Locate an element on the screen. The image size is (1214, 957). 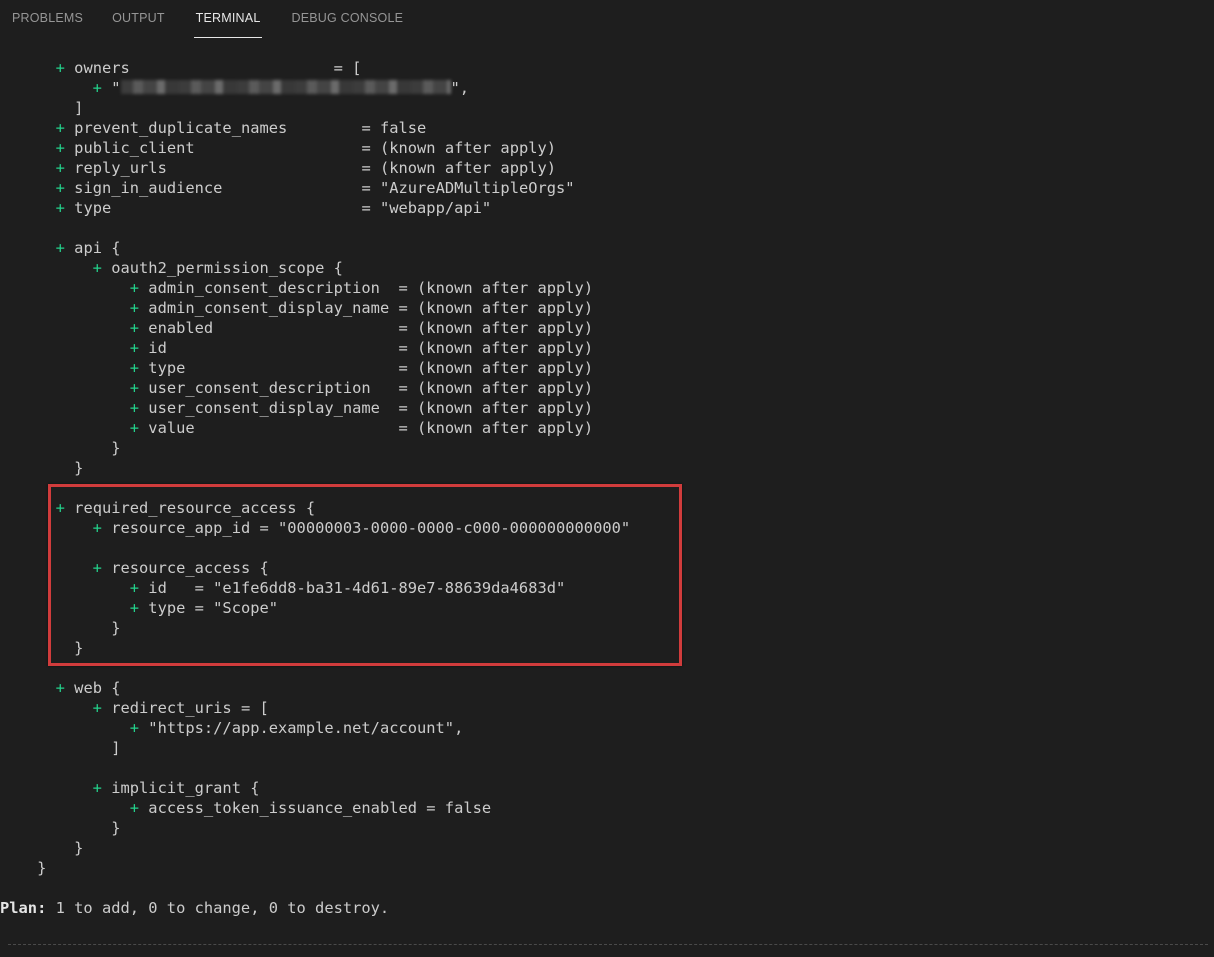
terminal-line: + enabled = (known after apply) is located at coordinates (361, 328).